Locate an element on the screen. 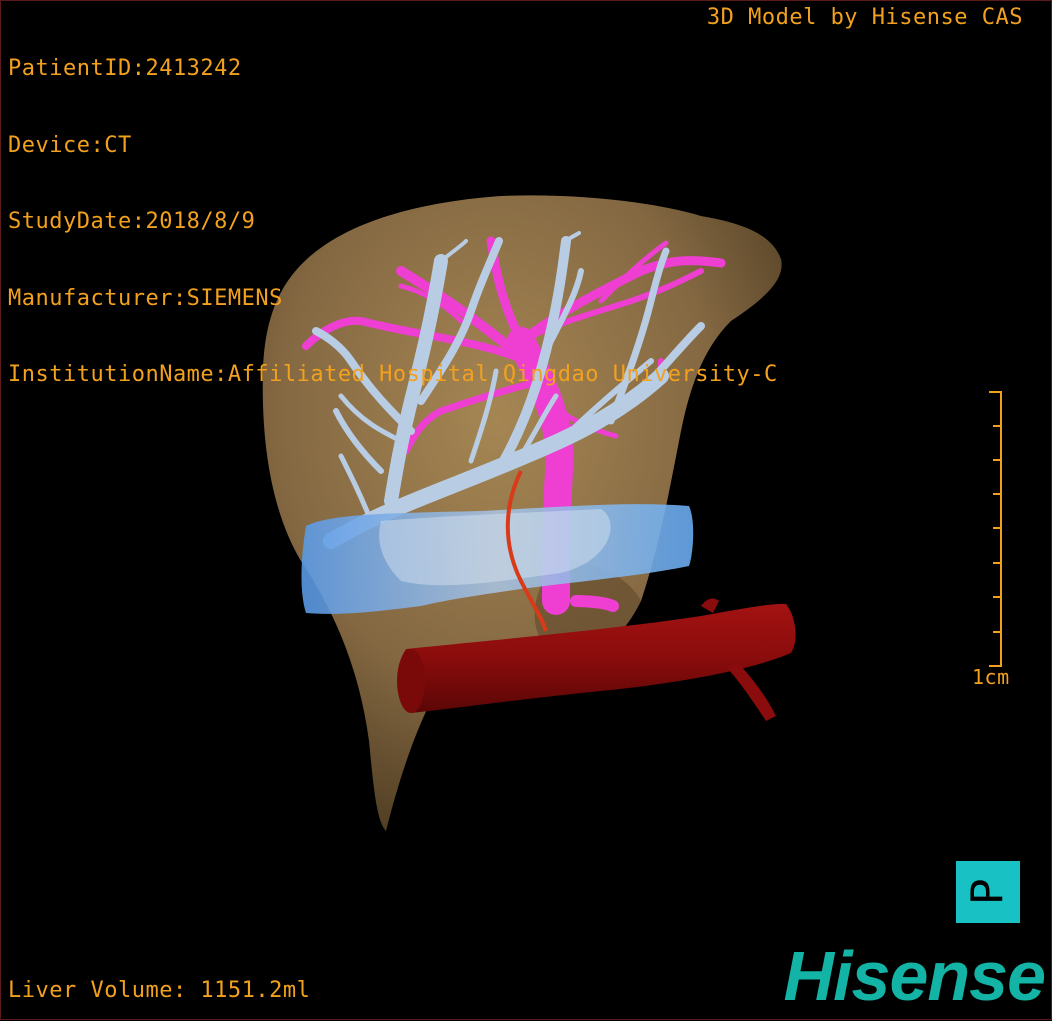 Image resolution: width=1052 pixels, height=1021 pixels. study-date-text: StudyDate:2018/8/9 is located at coordinates (132, 221).